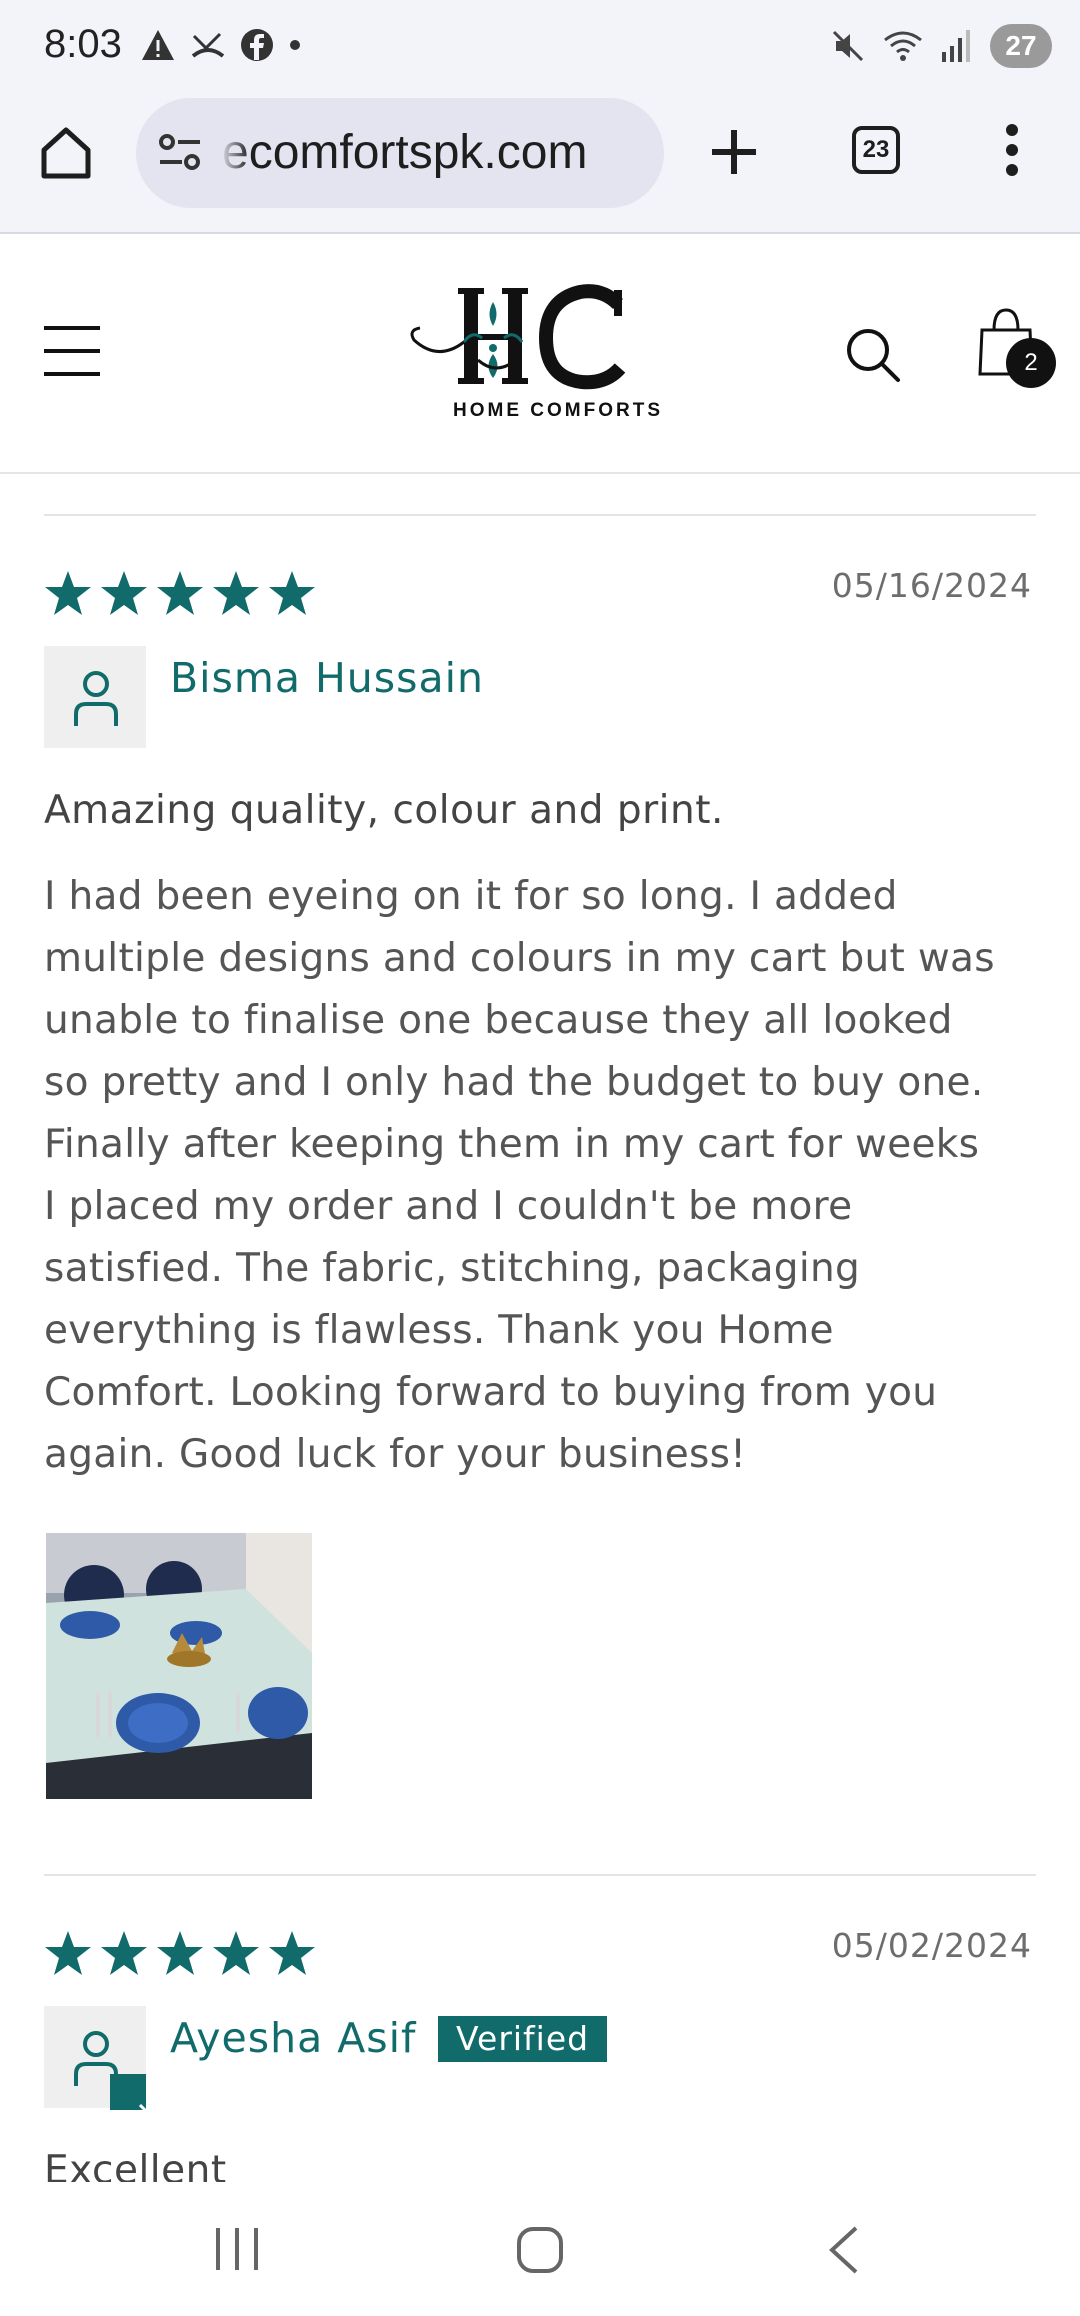  Describe the element at coordinates (293, 2038) in the screenshot. I see `reviewer-name: Ayesha Asif` at that location.